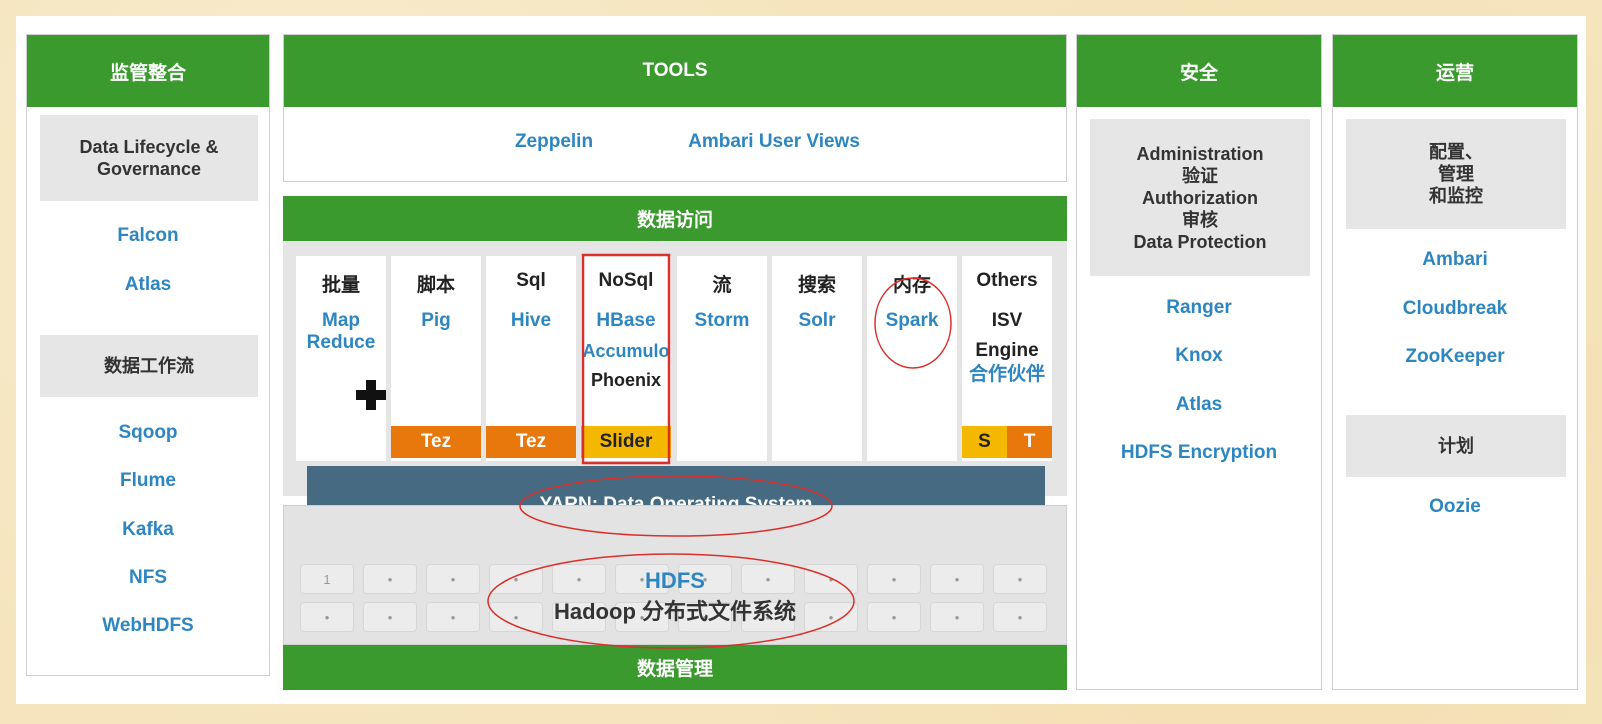 The height and width of the screenshot is (724, 1602). What do you see at coordinates (816, 285) in the screenshot?
I see `card-title: 搜索` at bounding box center [816, 285].